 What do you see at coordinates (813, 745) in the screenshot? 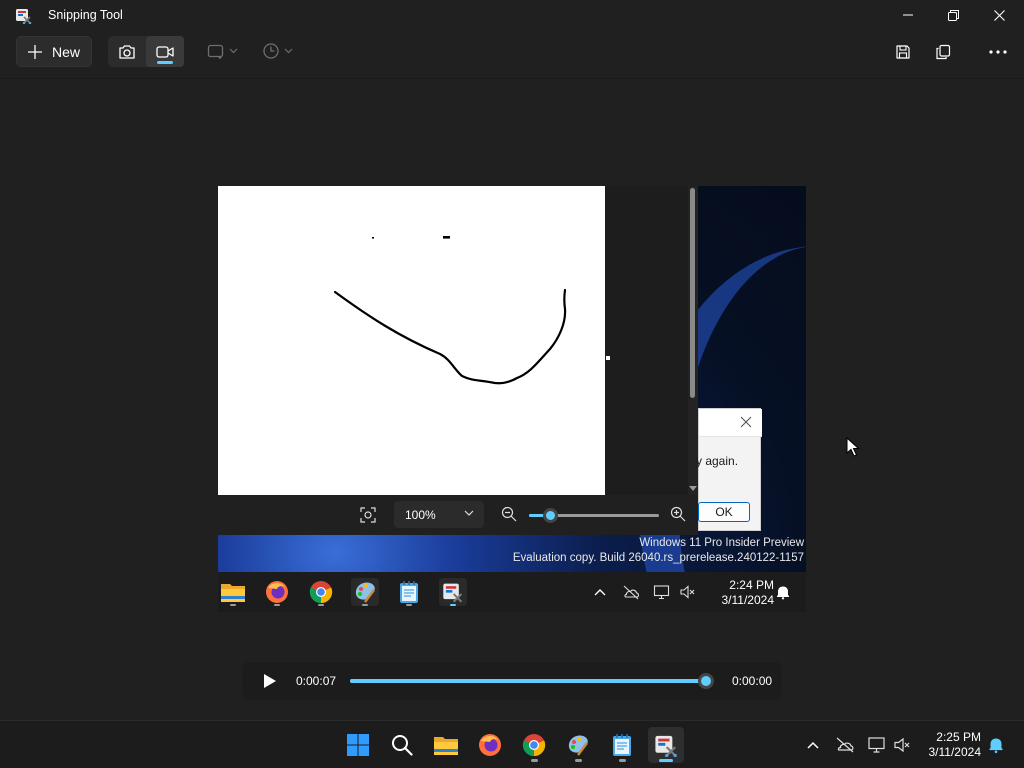
I see `show-hidden-icons-button` at bounding box center [813, 745].